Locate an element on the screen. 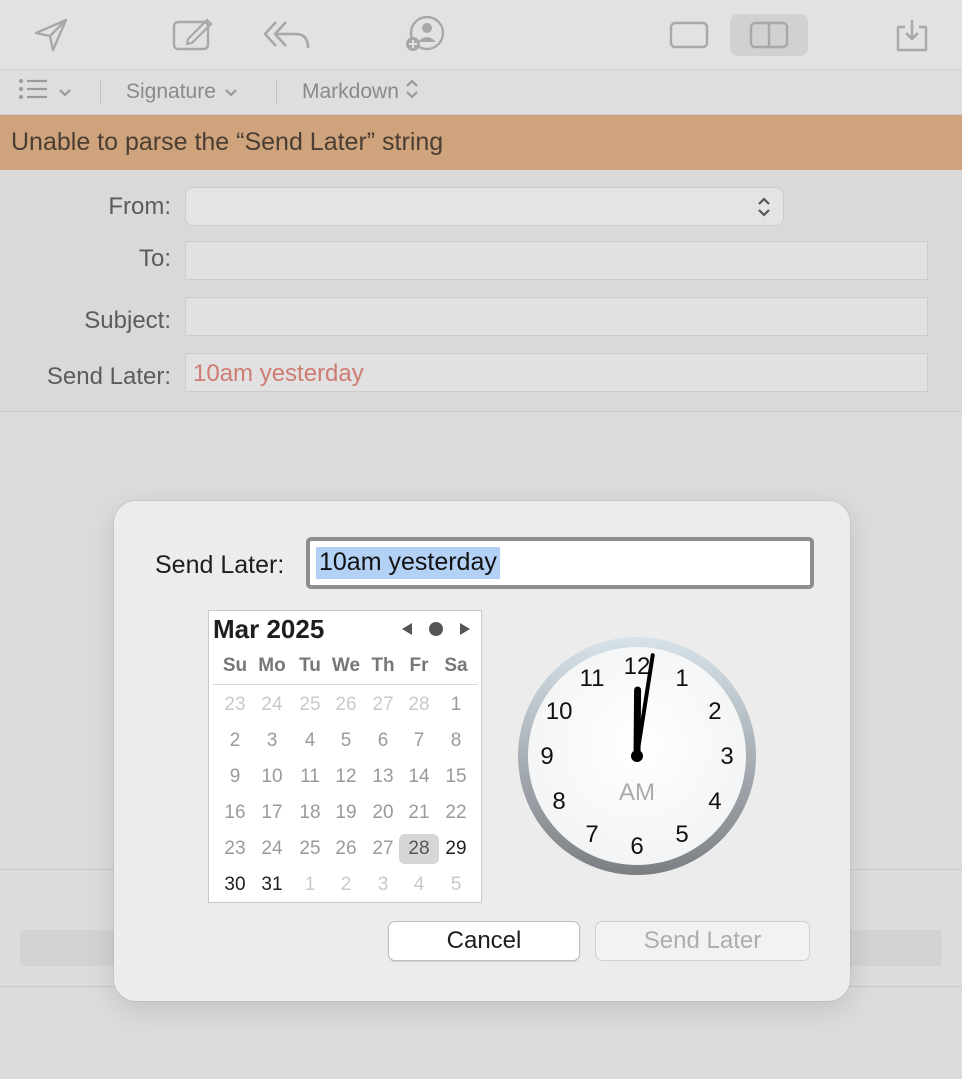 This screenshot has height=1079, width=962. clock-number: 1 is located at coordinates (681, 678).